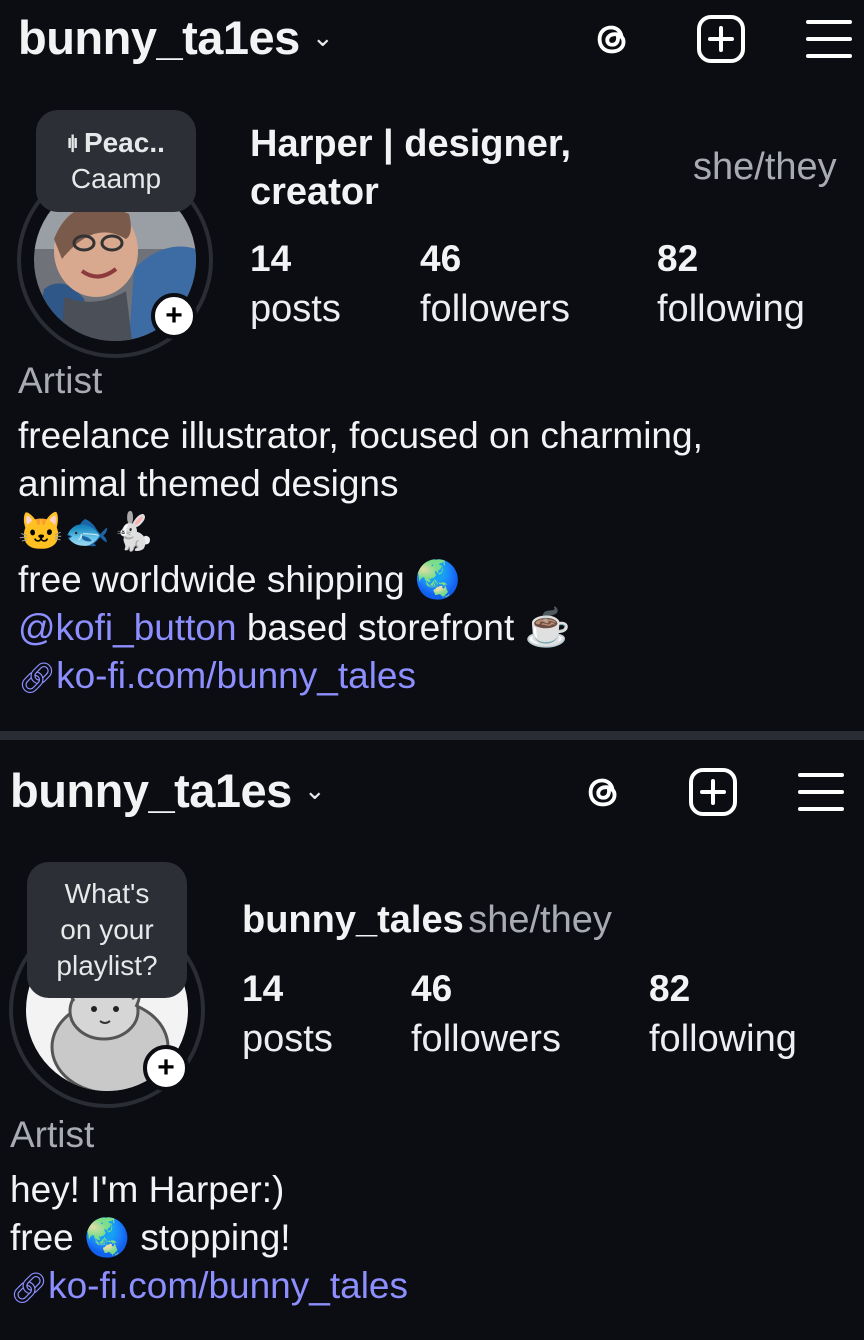 This screenshot has width=864, height=1340. Describe the element at coordinates (240, 579) in the screenshot. I see `bio-line: free worldwide shipping 🌏` at that location.